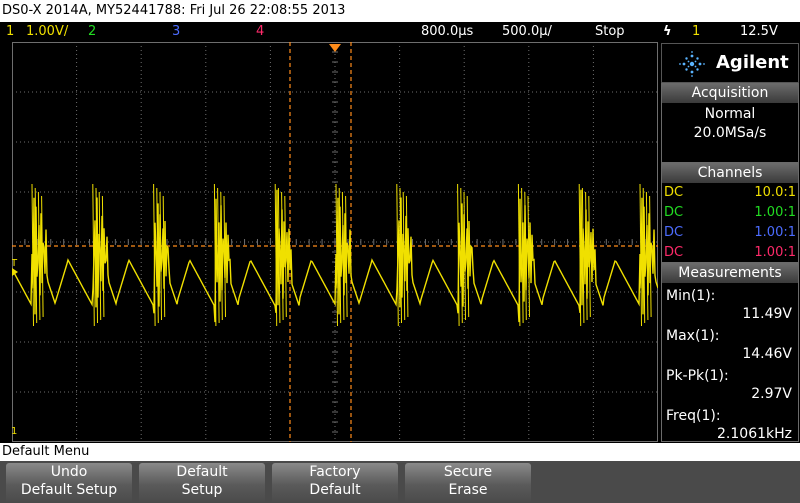  I want to click on channel-row-3: DC 1.00:1, so click(730, 233).